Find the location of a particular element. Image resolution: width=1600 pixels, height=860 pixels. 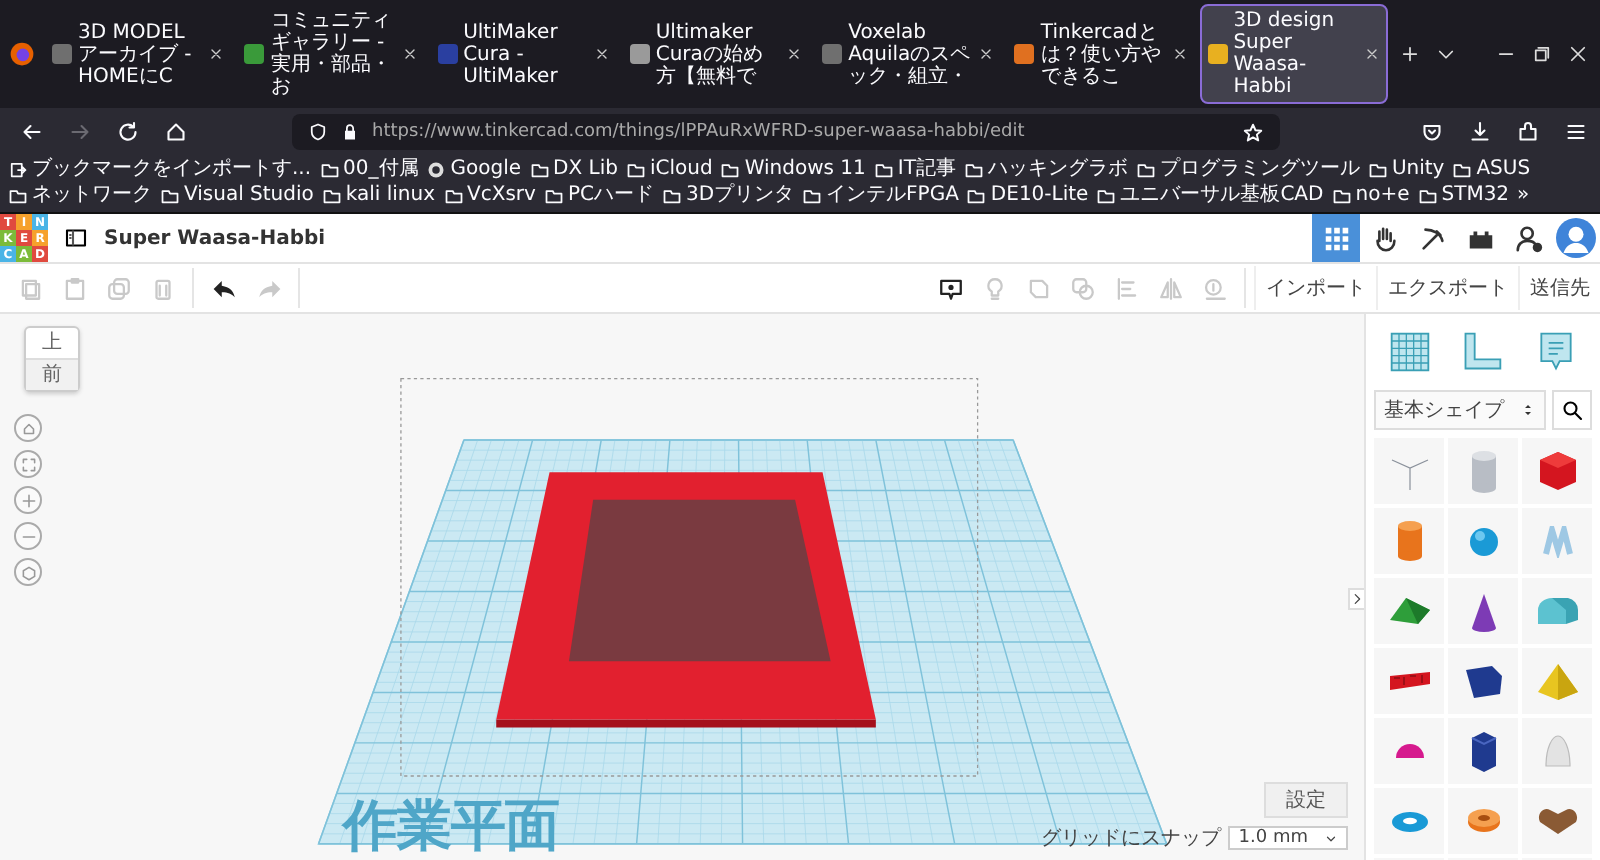

back-arrow-icon is located at coordinates (32, 132).